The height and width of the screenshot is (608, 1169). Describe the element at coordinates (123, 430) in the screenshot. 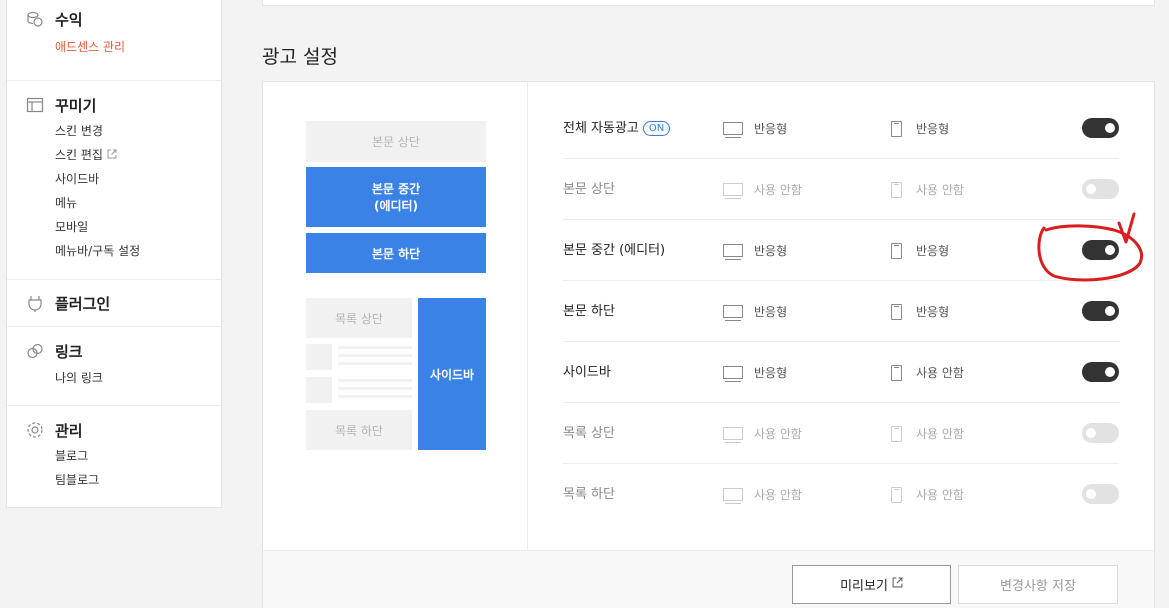

I see `sidebar-head-manage: 관리` at that location.